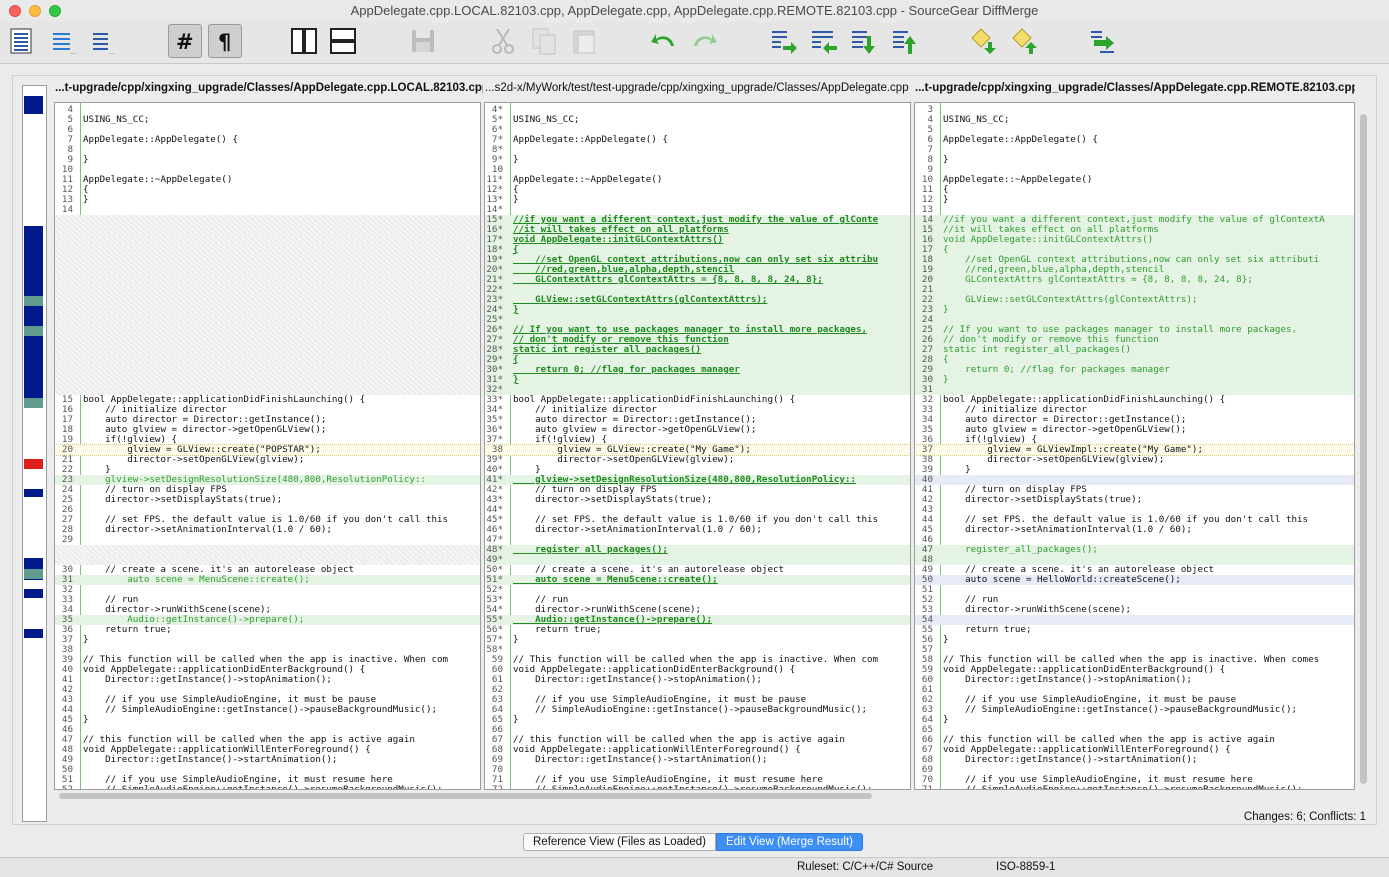 This screenshot has height=877, width=1389. I want to click on code-line: 42 director->setDisplayStats(true);, so click(1134, 500).